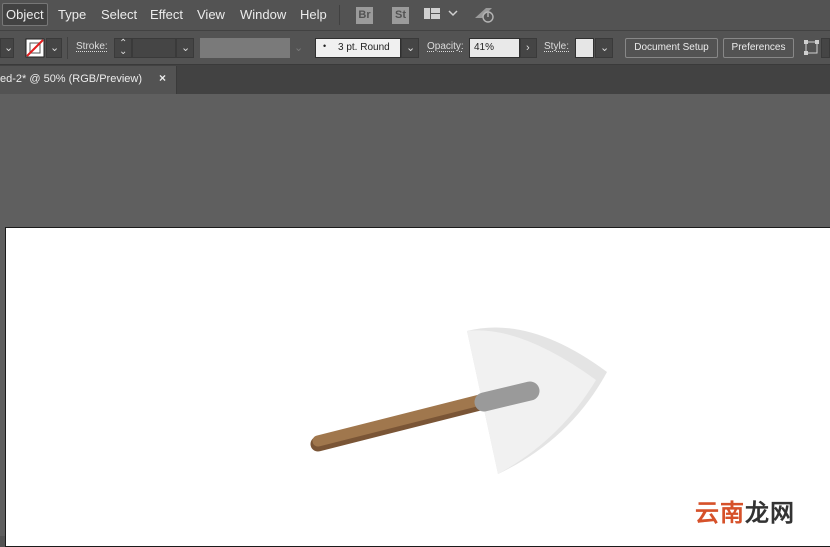 The height and width of the screenshot is (547, 830). I want to click on watermark: 云南龙网, so click(745, 510).